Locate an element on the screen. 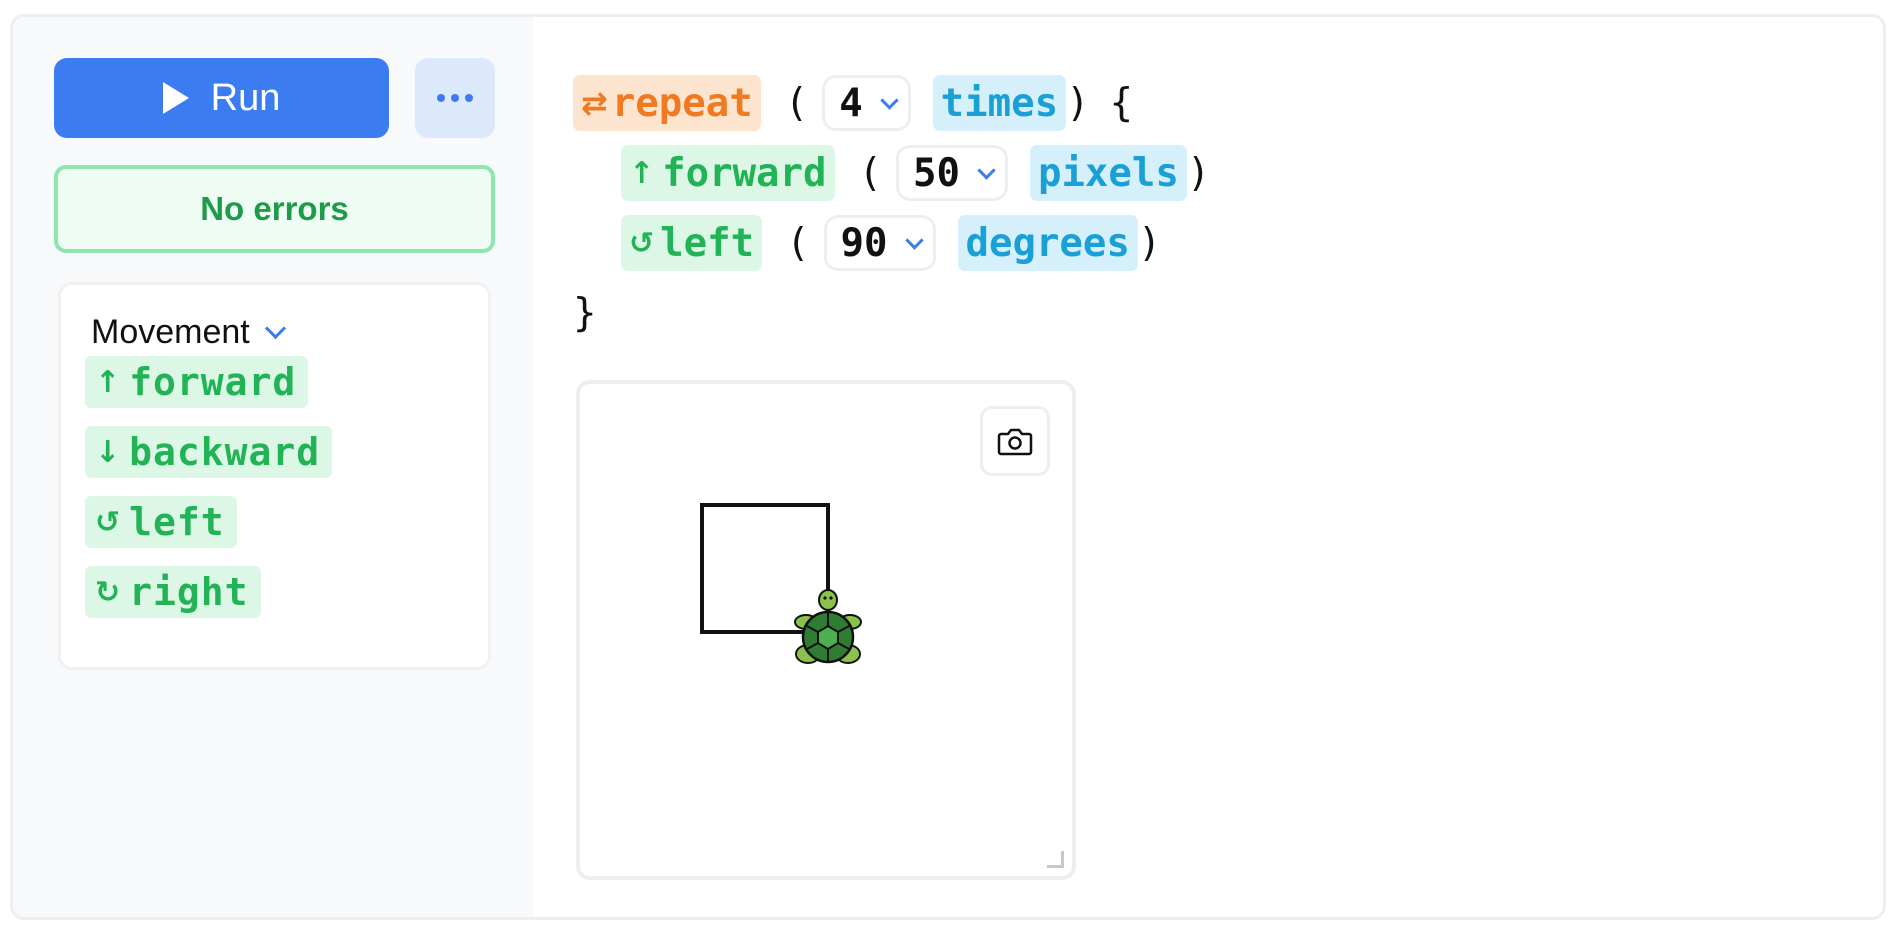  drawing-layer is located at coordinates (781, 583).